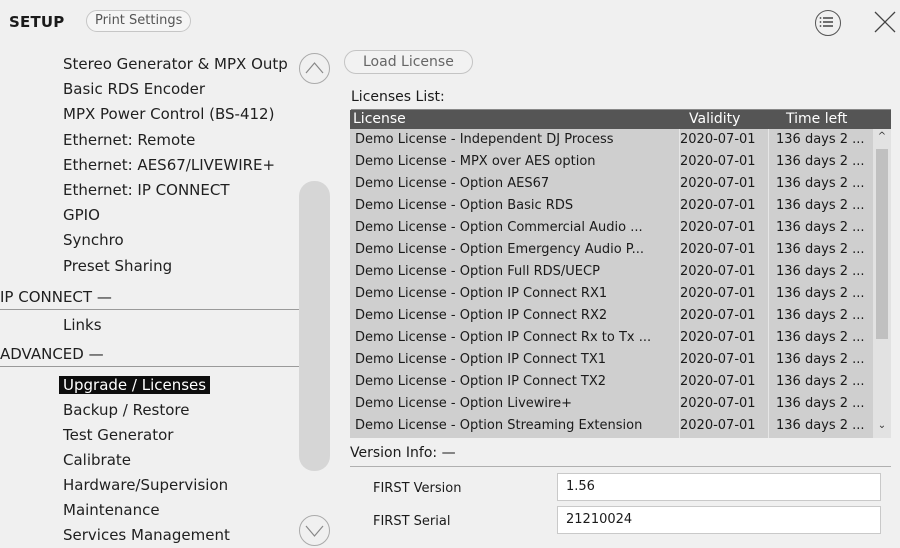 This screenshot has width=900, height=548. I want to click on license-cell: Demo License - Option Livewire+, so click(463, 403).